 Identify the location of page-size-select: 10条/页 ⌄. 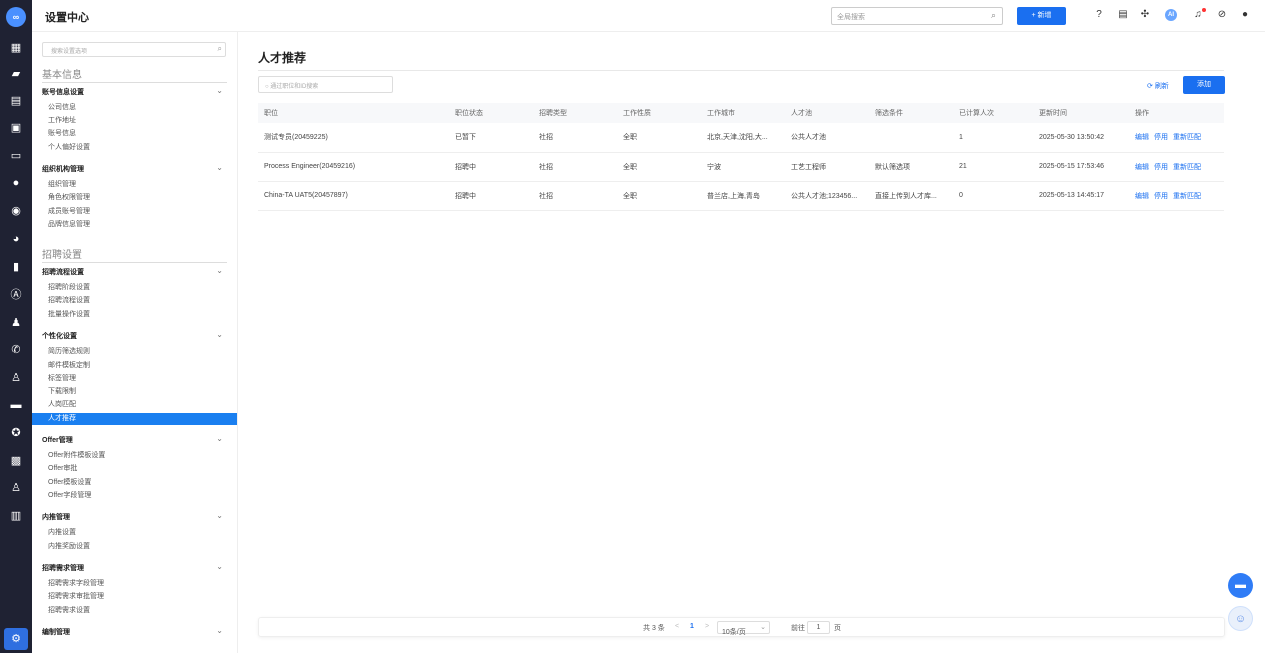
(743, 628).